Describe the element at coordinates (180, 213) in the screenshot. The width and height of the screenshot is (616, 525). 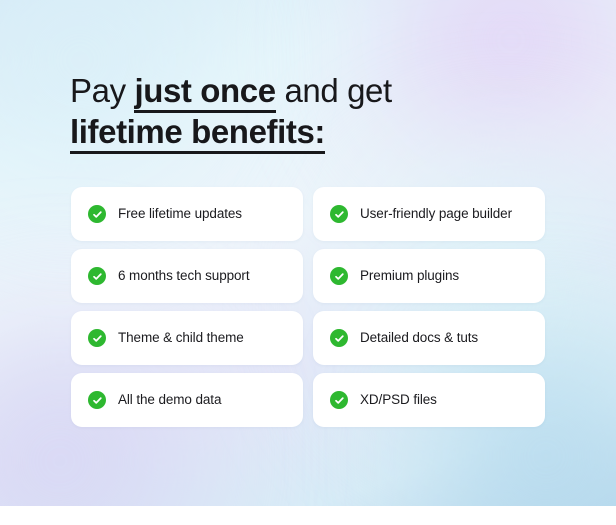
I see `benefit-label: Free lifetime updates` at that location.